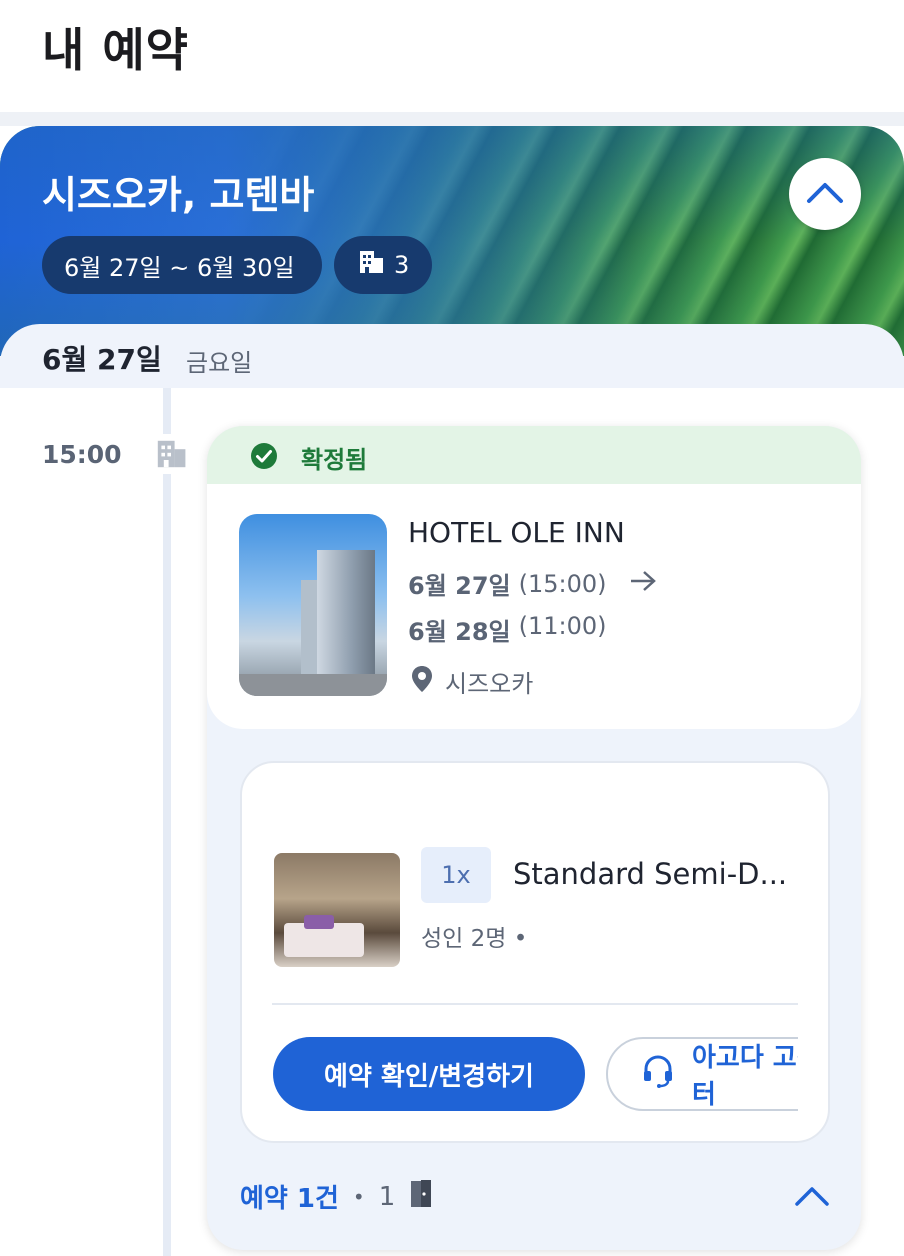 The height and width of the screenshot is (1256, 904). I want to click on hotel-name: HOTEL OLE INN, so click(516, 532).